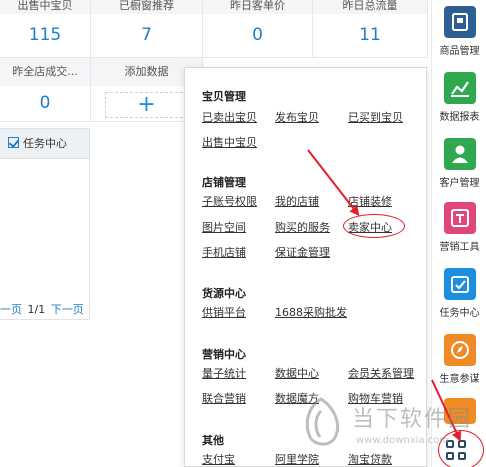  I want to click on next-page-link: 下一页, so click(67, 309).